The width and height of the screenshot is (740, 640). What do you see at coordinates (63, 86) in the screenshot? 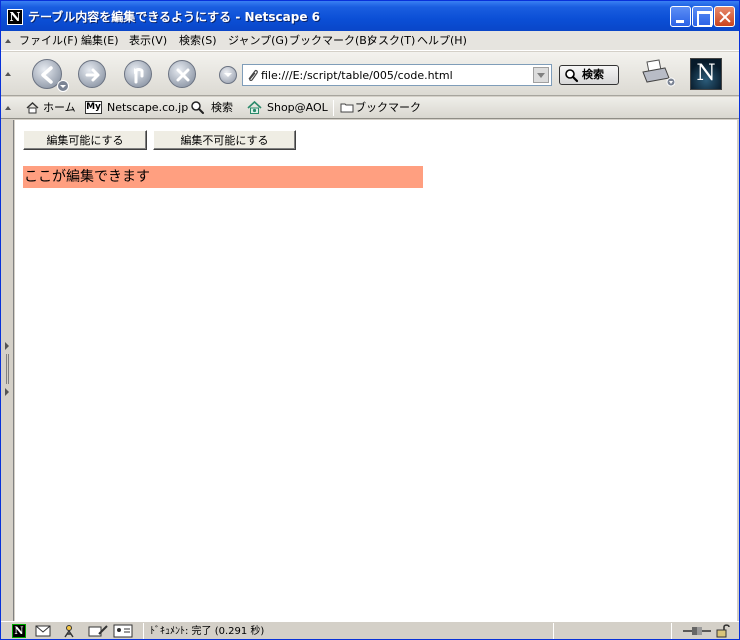
I see `back-history-dropdown` at bounding box center [63, 86].